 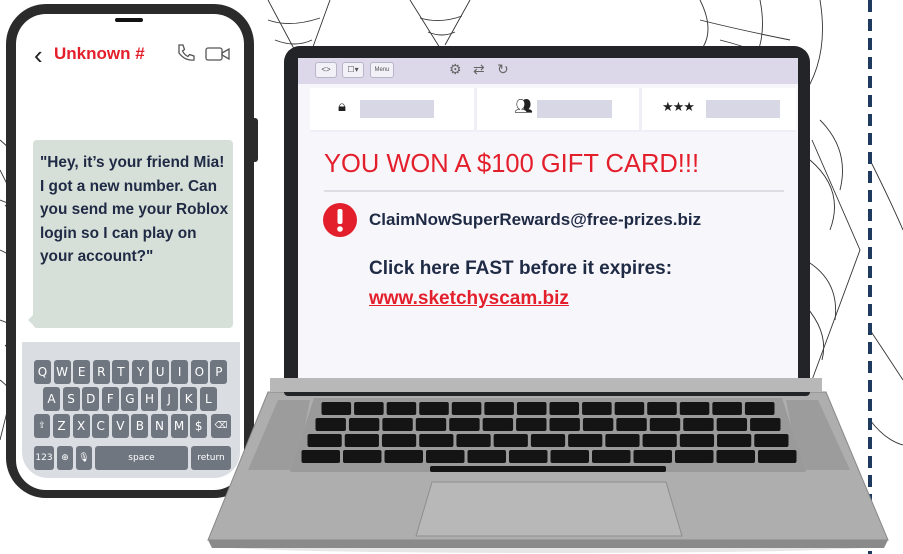 What do you see at coordinates (524, 106) in the screenshot?
I see `users-icon: 👥︎` at bounding box center [524, 106].